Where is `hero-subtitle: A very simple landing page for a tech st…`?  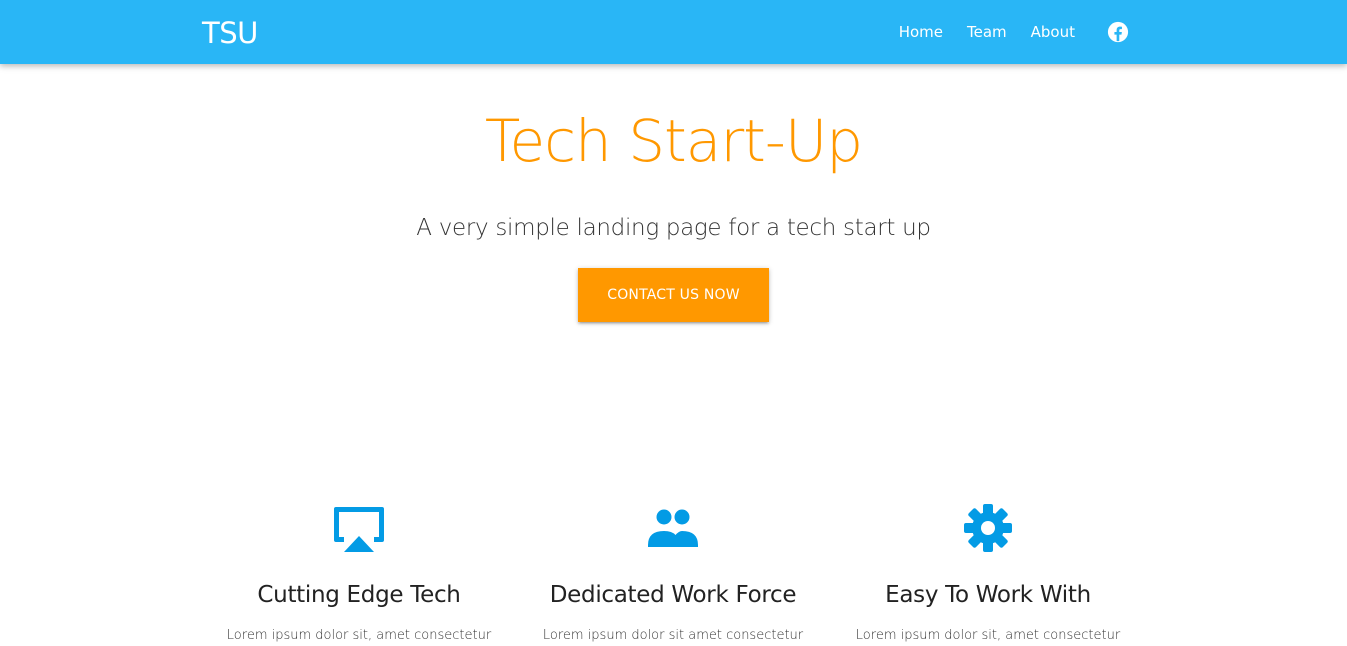
hero-subtitle: A very simple landing page for a tech st… is located at coordinates (673, 228).